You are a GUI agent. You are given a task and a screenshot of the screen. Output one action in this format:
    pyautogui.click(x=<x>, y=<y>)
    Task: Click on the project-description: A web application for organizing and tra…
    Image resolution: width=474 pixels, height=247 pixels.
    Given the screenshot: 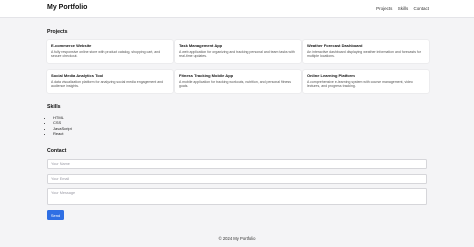 What is the action you would take?
    pyautogui.click(x=237, y=54)
    